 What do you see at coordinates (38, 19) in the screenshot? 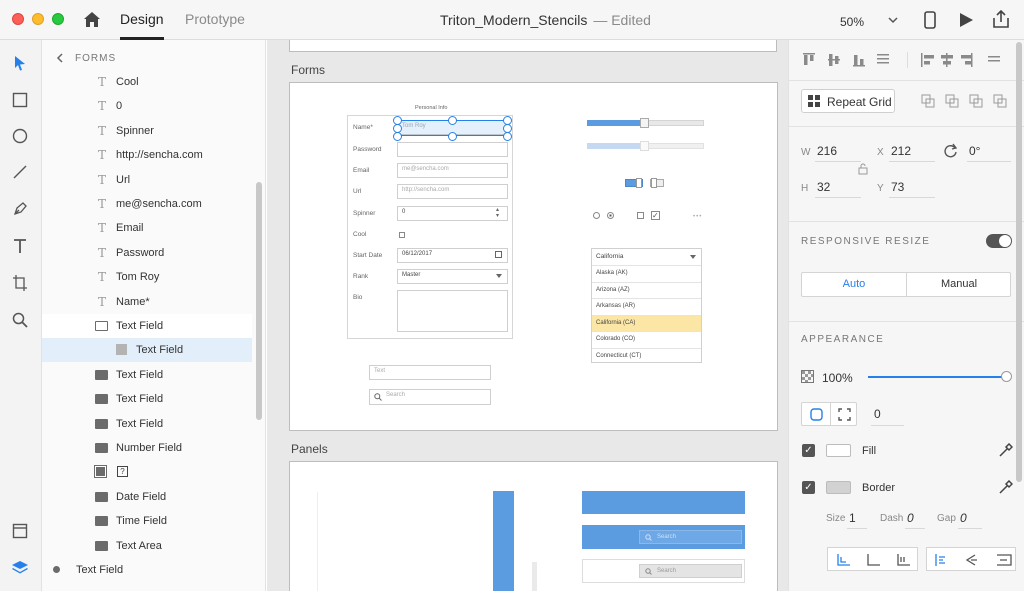
I see `minimize-window-button` at bounding box center [38, 19].